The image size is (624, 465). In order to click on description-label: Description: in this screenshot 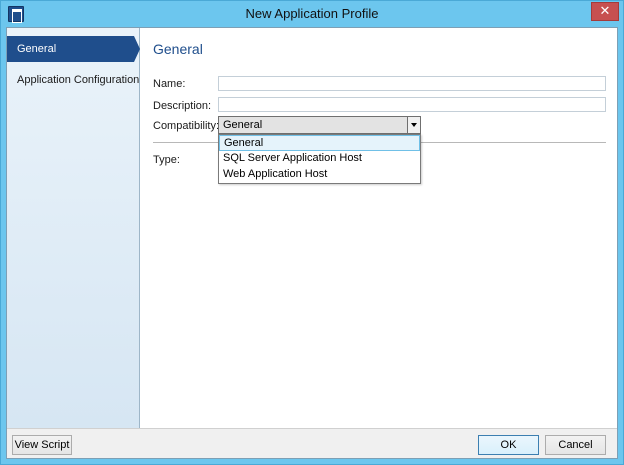, I will do `click(182, 106)`.